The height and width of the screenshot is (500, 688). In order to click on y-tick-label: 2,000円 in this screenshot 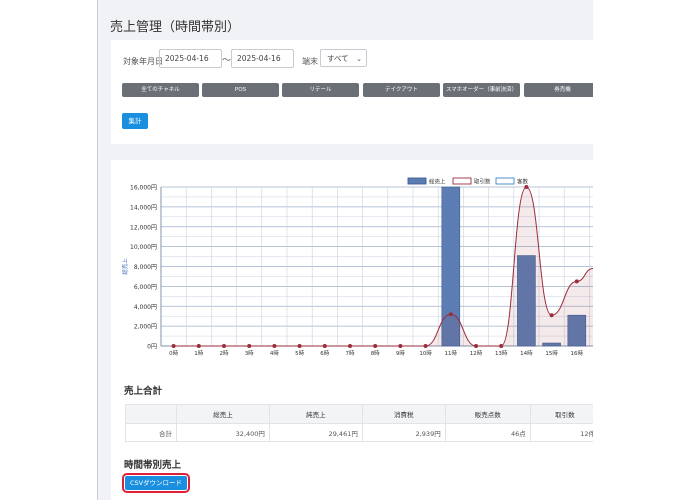, I will do `click(145, 327)`.